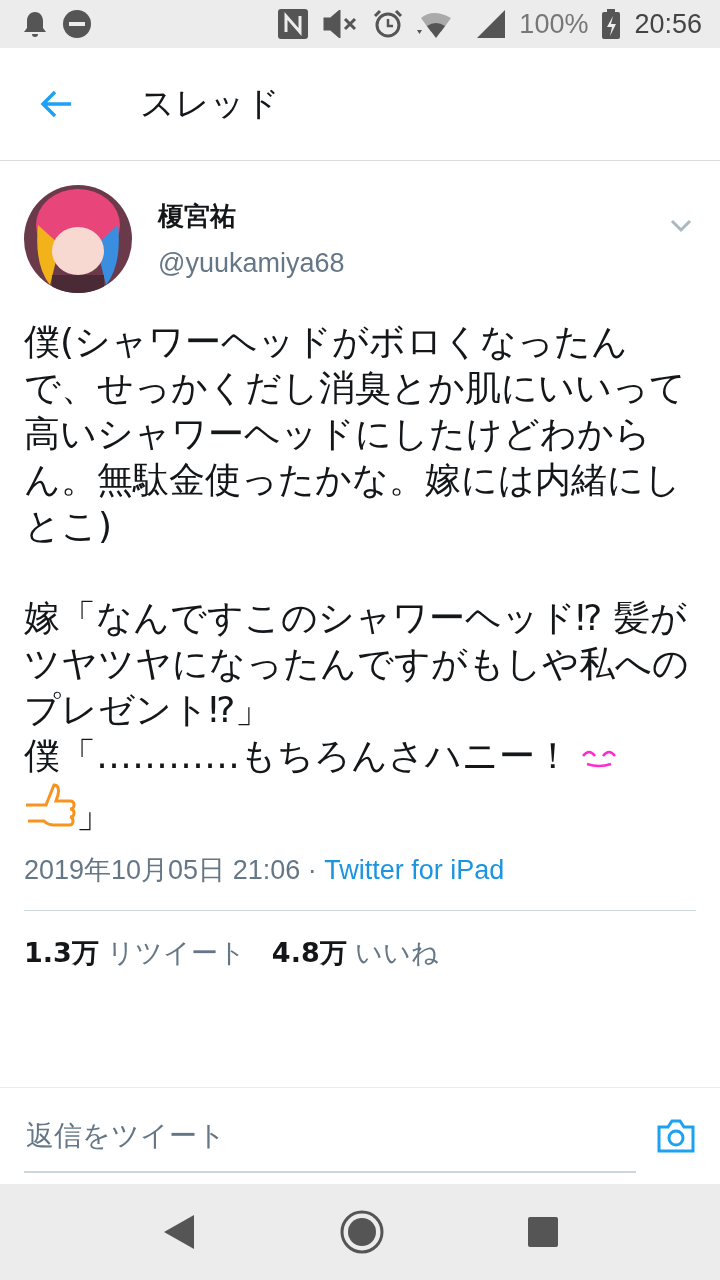 The width and height of the screenshot is (720, 1280). What do you see at coordinates (35, 24) in the screenshot?
I see `bell-icon` at bounding box center [35, 24].